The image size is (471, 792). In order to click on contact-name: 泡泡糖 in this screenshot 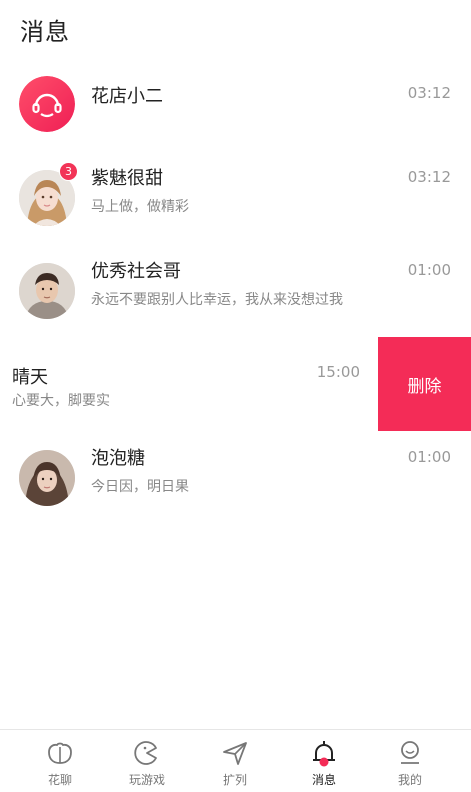, I will do `click(118, 458)`.